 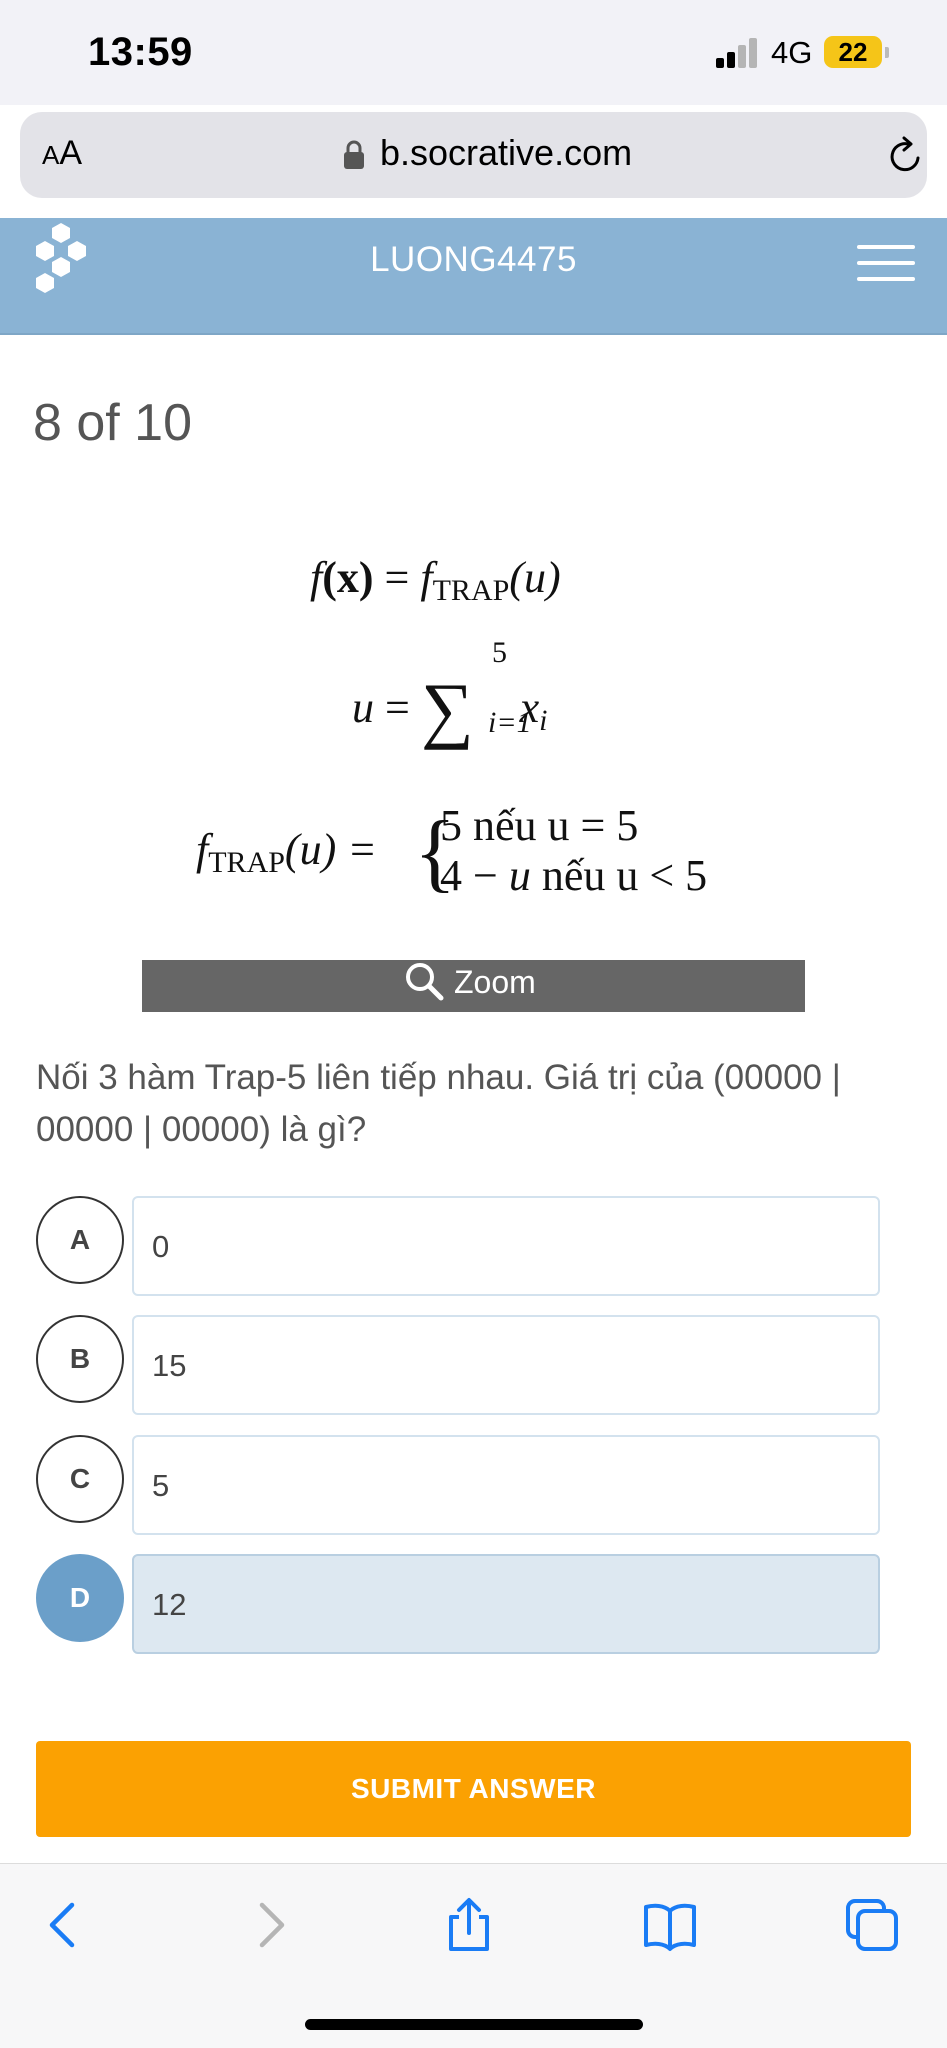 What do you see at coordinates (424, 981) in the screenshot?
I see `magnifier-icon` at bounding box center [424, 981].